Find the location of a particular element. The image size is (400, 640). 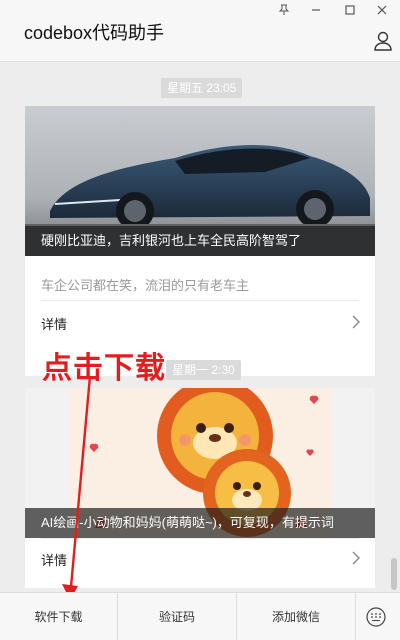

menu-add-wechat: 添加微信 is located at coordinates (296, 616).